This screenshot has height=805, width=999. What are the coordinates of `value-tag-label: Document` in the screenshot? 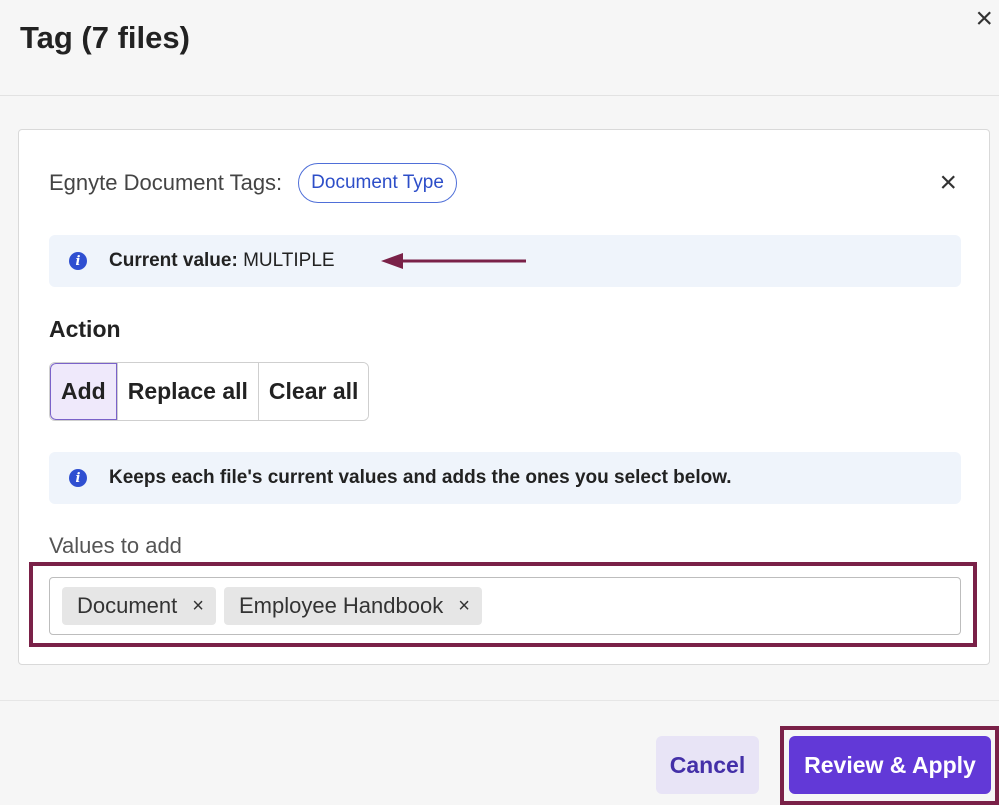 It's located at (127, 605).